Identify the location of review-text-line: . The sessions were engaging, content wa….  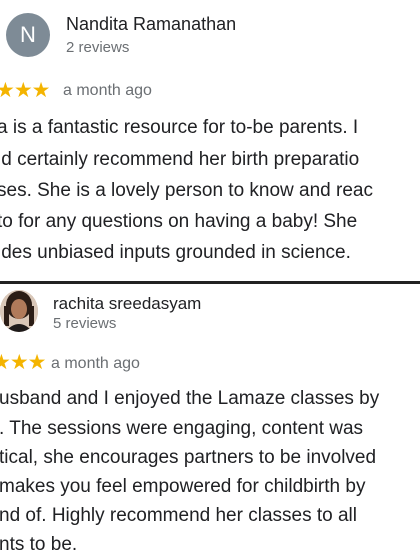
(182, 428).